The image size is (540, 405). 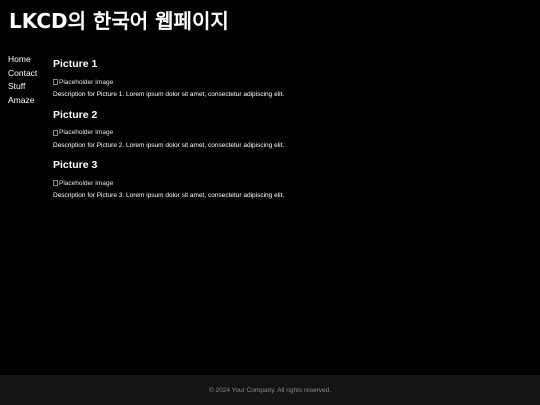 What do you see at coordinates (75, 64) in the screenshot?
I see `picture-title: Picture 1` at bounding box center [75, 64].